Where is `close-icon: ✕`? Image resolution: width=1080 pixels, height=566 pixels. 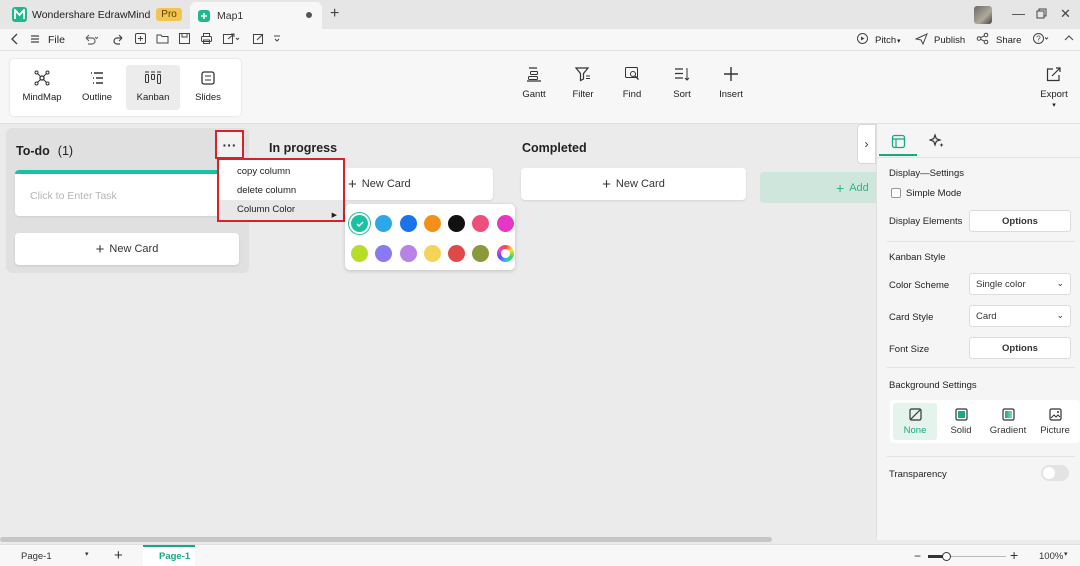
close-icon: ✕ is located at coordinates (1065, 14).